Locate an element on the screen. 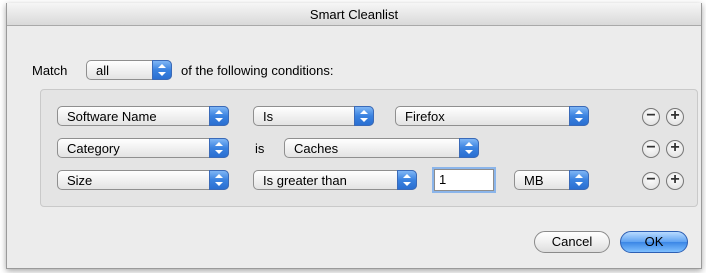 Image resolution: width=706 pixels, height=273 pixels. value-text: Firefox is located at coordinates (425, 116).